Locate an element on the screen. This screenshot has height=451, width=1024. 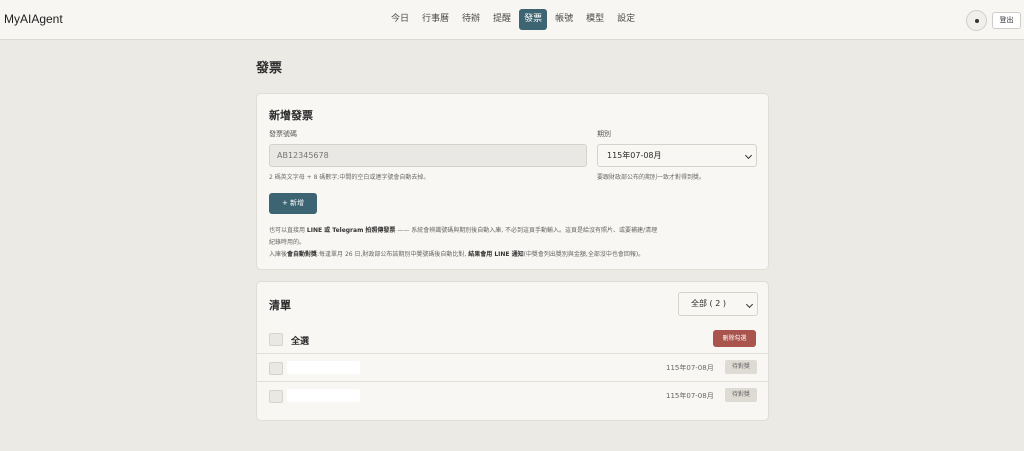
period-select-value: 115年07-08月 is located at coordinates (634, 155).